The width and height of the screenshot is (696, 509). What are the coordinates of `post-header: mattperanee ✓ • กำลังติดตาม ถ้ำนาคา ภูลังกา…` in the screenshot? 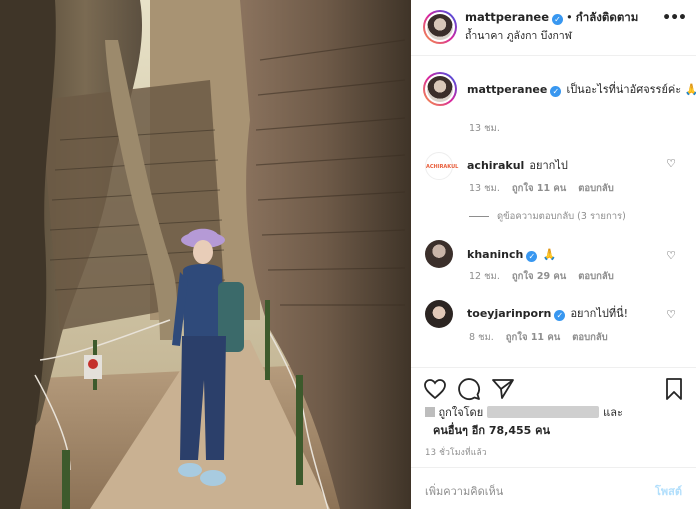 It's located at (553, 28).